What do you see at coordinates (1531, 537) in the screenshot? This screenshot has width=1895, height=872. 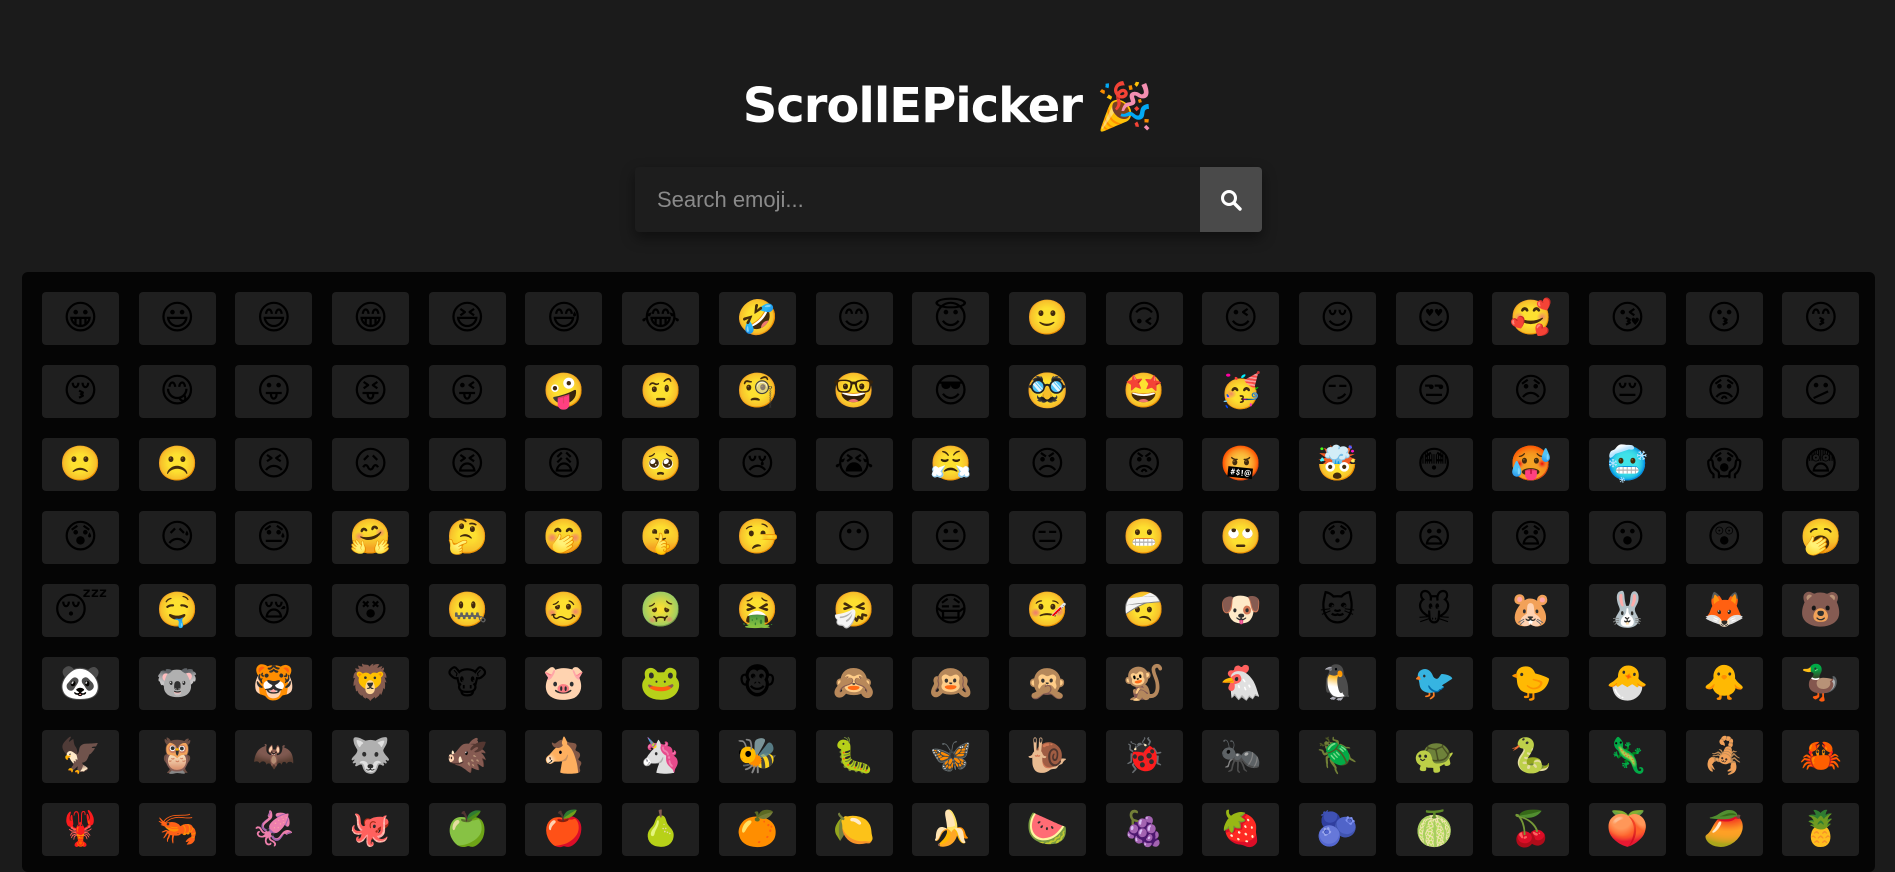 I see `emoji-cell: 😧` at bounding box center [1531, 537].